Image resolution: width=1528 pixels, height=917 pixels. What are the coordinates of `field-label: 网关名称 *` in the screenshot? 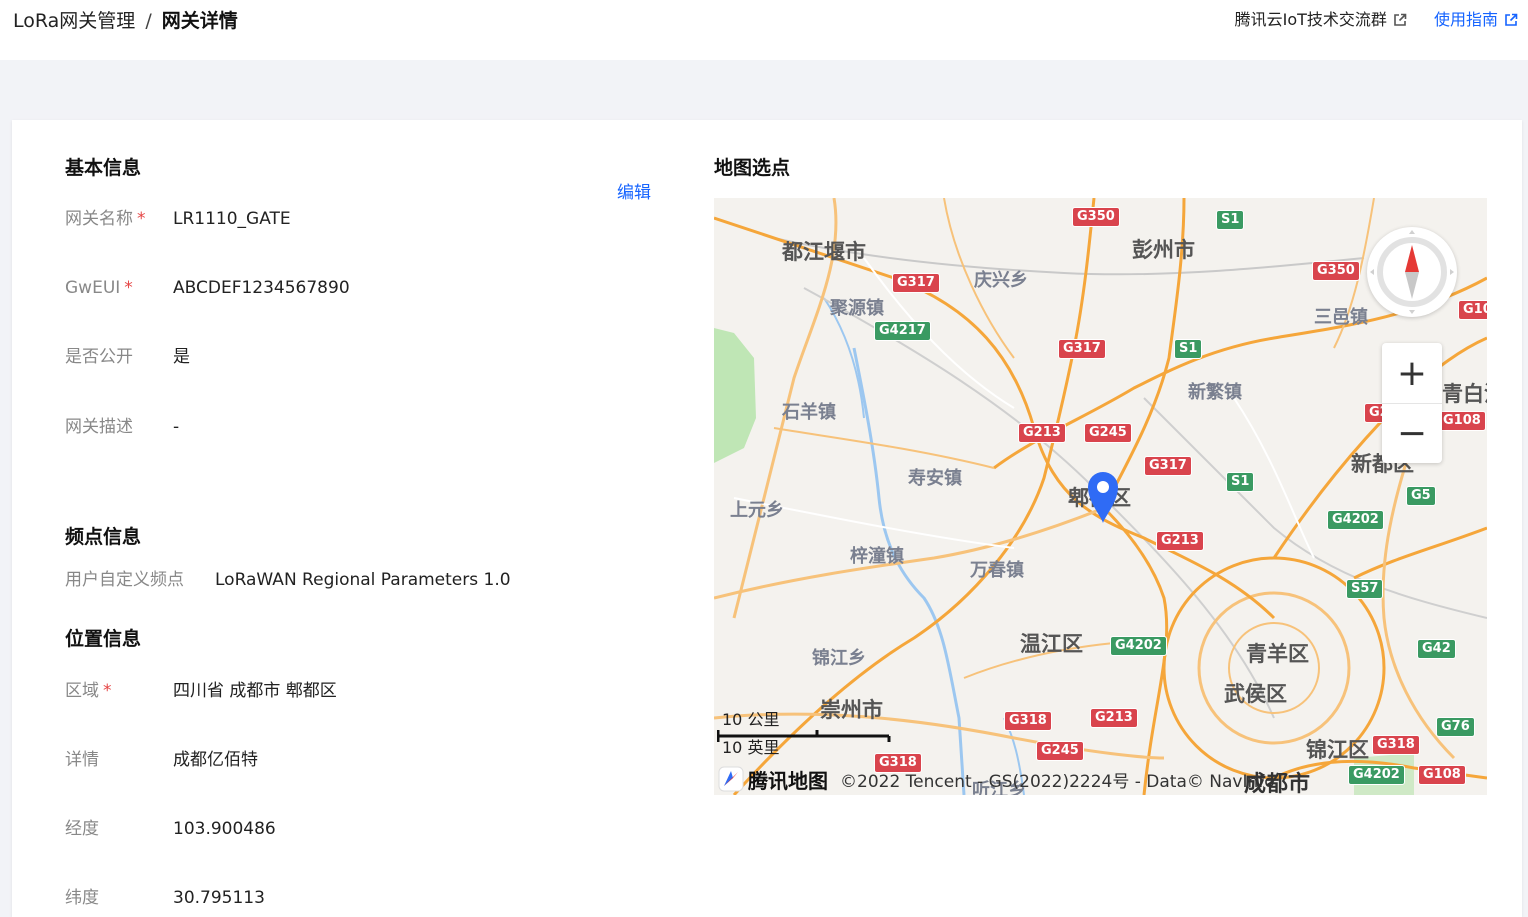 It's located at (105, 219).